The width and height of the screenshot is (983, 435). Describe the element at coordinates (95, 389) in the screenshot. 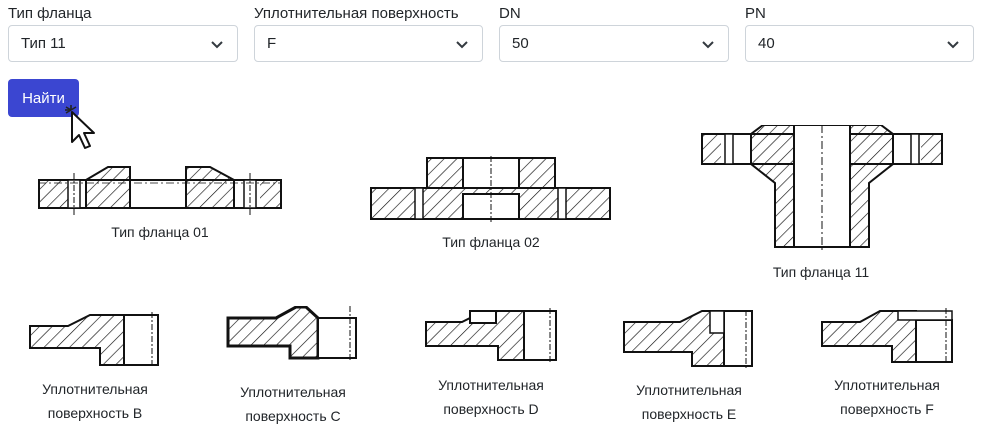

I see `surface-b-caption-line1: Уплотнительная` at that location.